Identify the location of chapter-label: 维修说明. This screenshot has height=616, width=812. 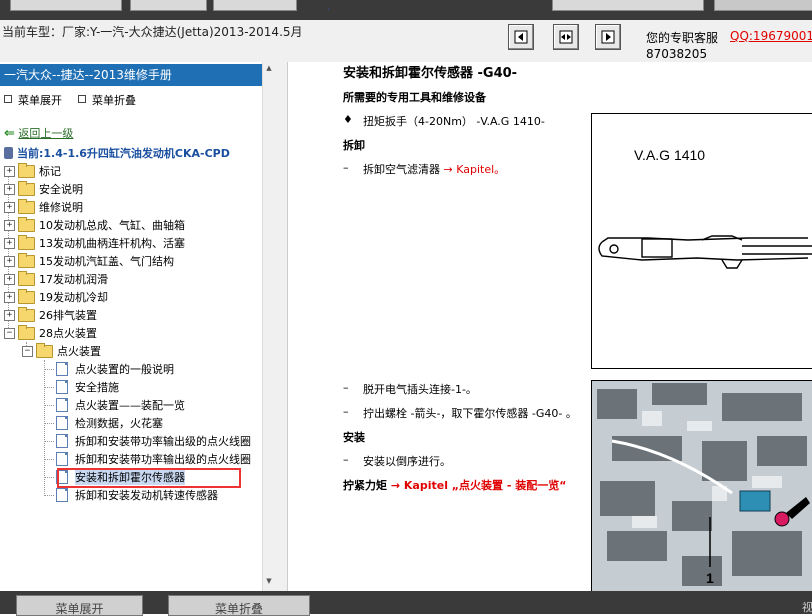
(61, 207).